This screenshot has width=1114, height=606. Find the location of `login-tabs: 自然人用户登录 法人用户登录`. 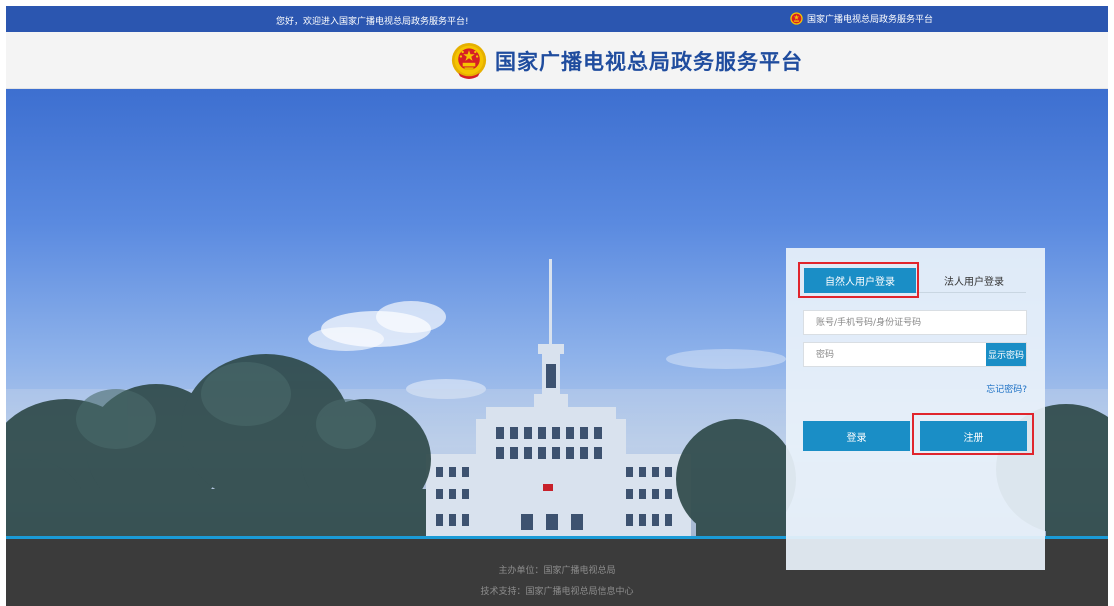

login-tabs: 自然人用户登录 法人用户登录 is located at coordinates (915, 280).